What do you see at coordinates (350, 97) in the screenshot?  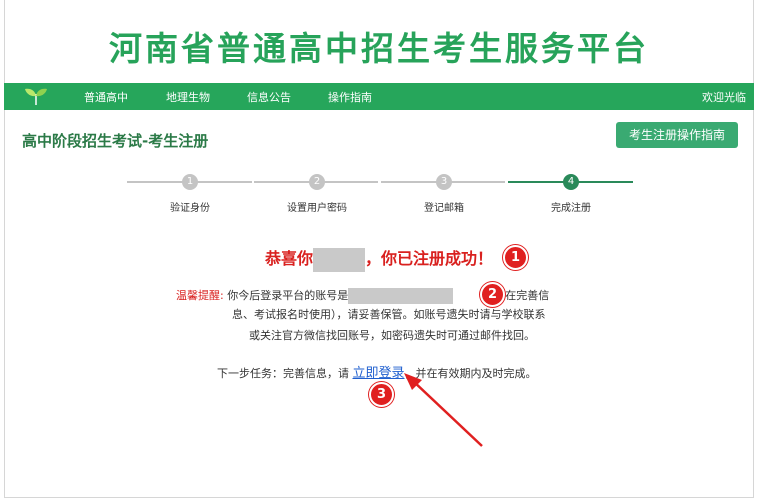 I see `nav-item-guide: 操作指南` at bounding box center [350, 97].